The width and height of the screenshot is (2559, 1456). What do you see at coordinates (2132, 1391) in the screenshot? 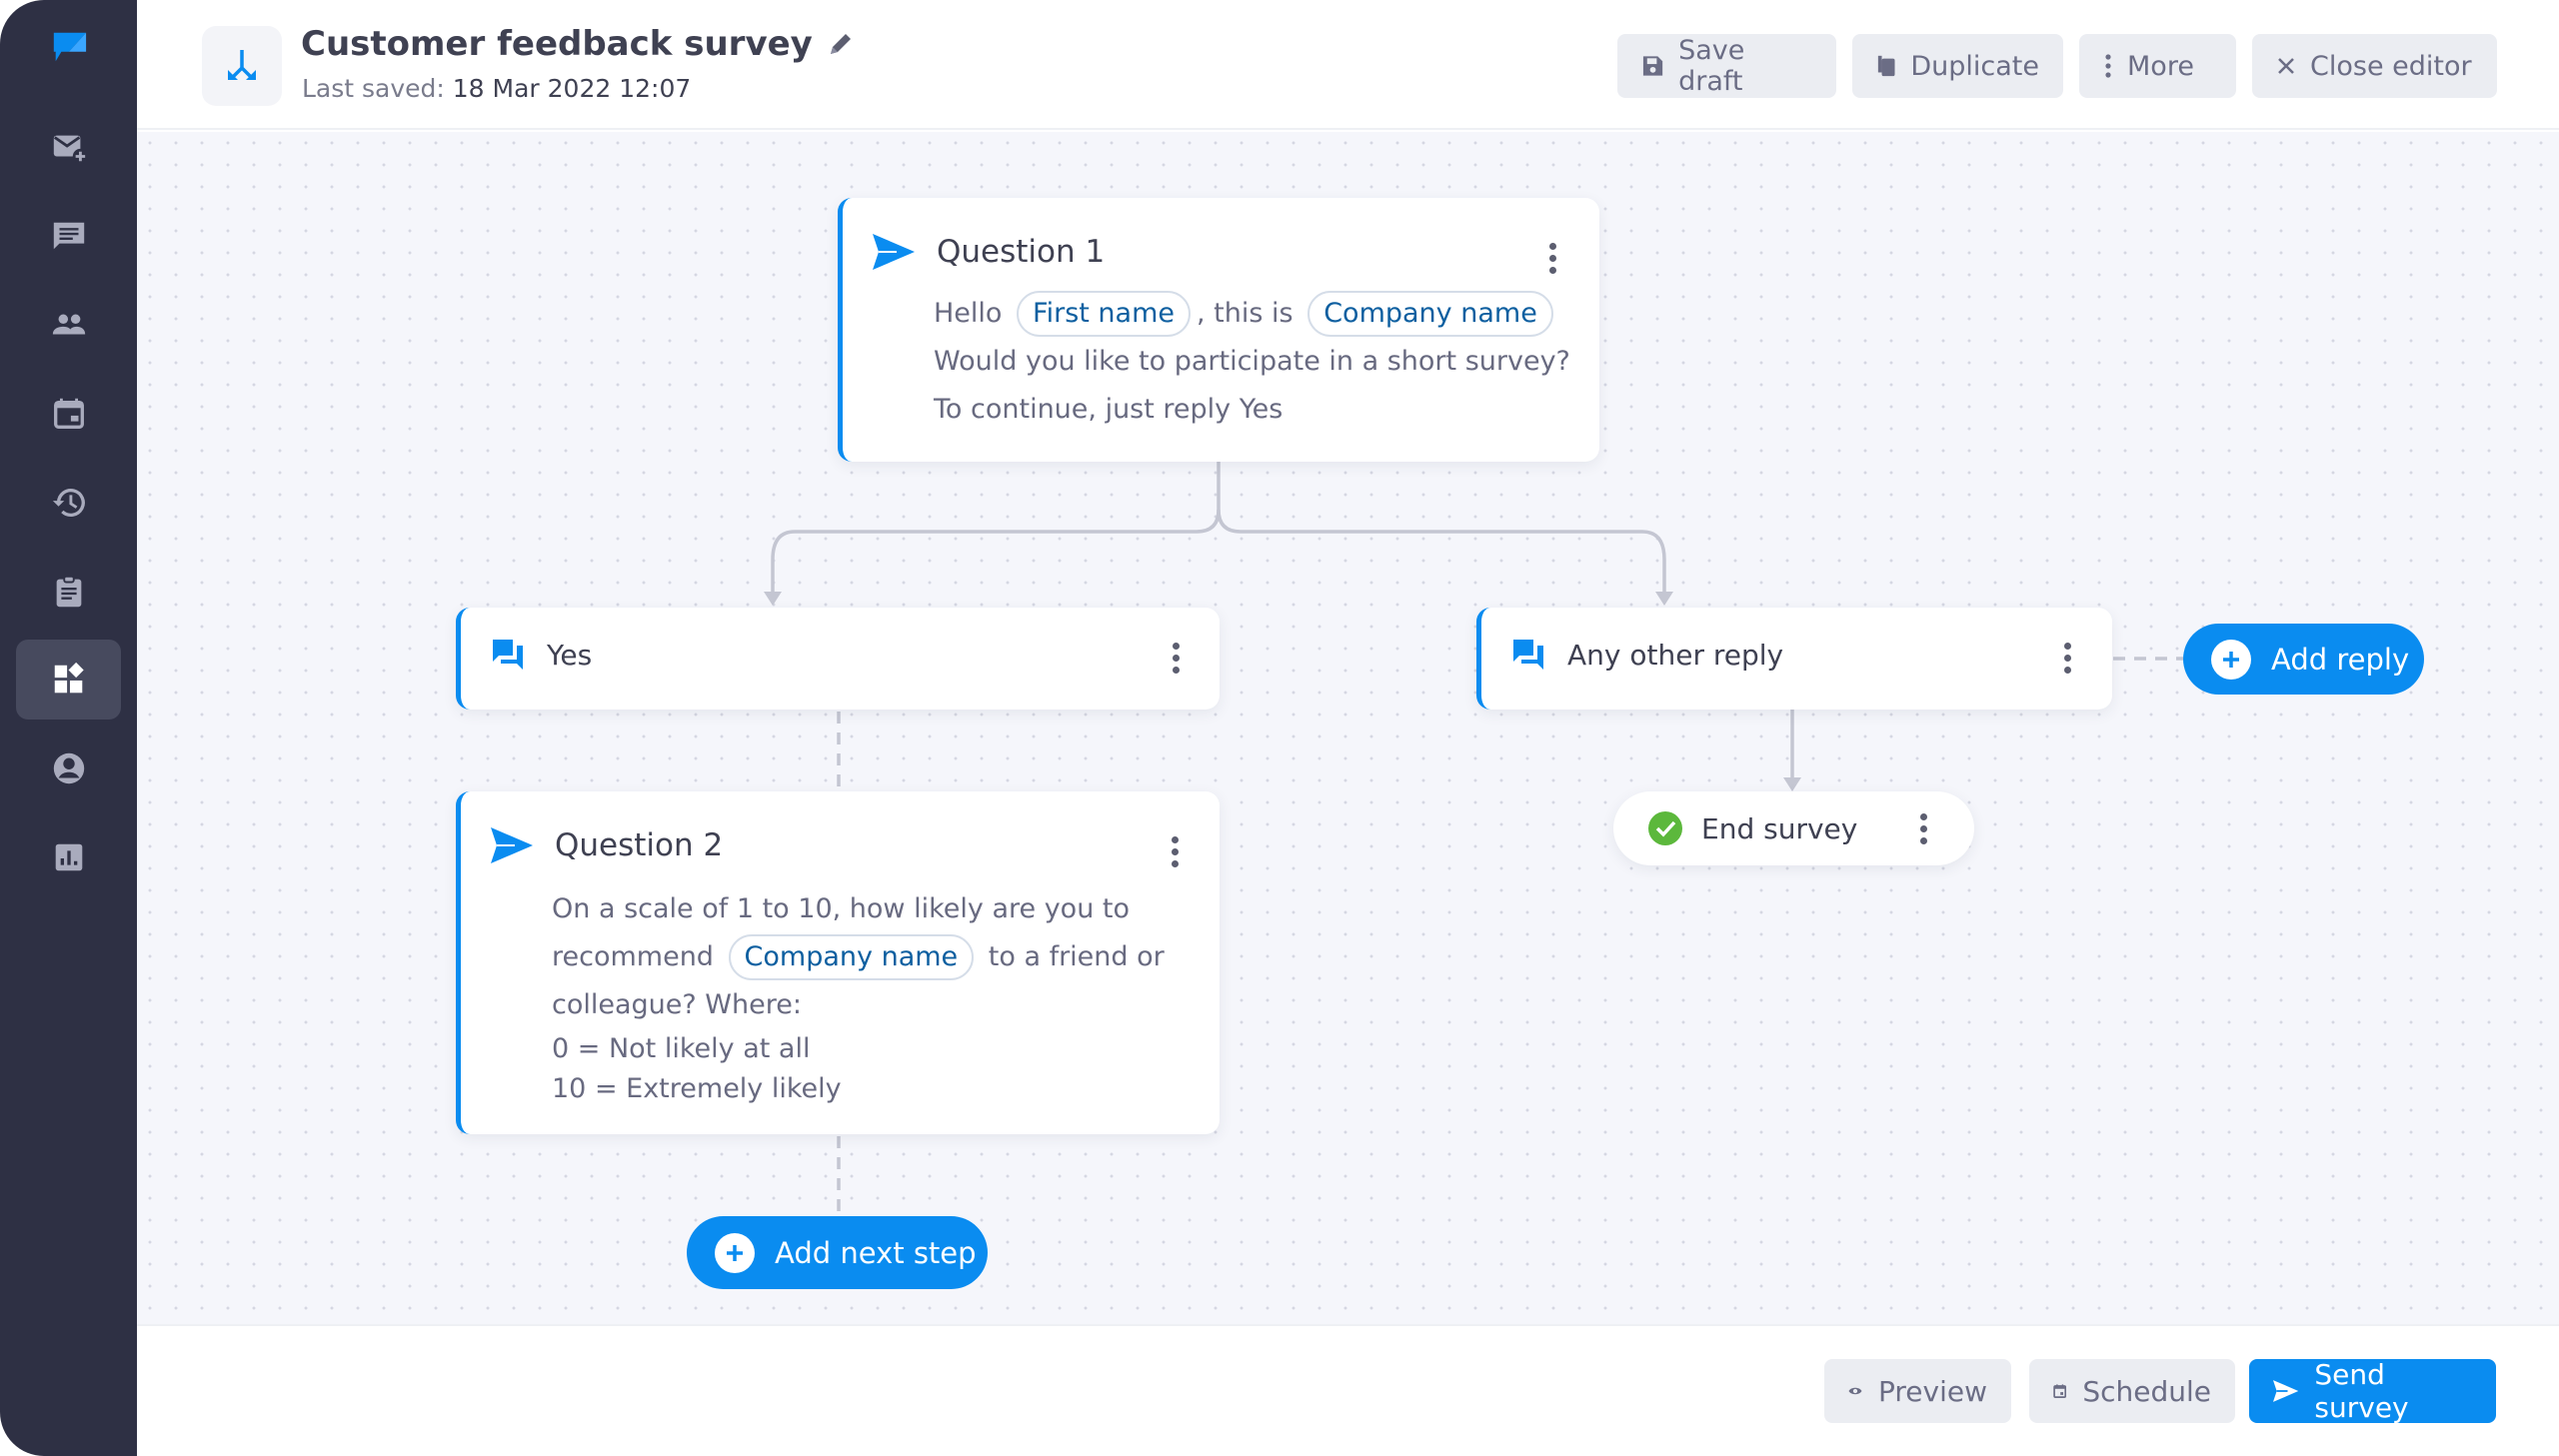
I see `schedule-button: Schedule` at bounding box center [2132, 1391].